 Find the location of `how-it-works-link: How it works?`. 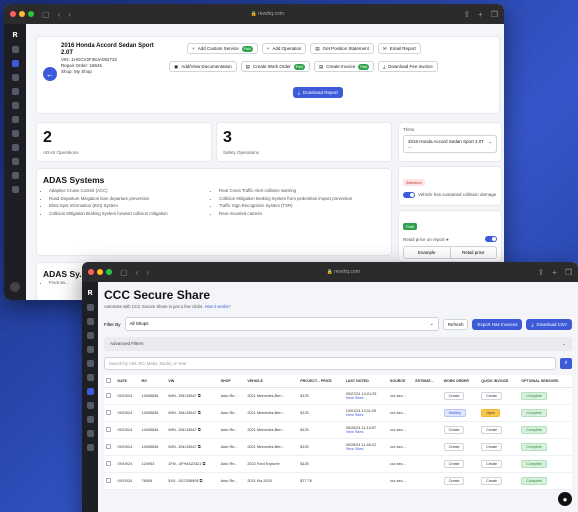

how-it-works-link: How it works? is located at coordinates (218, 306).